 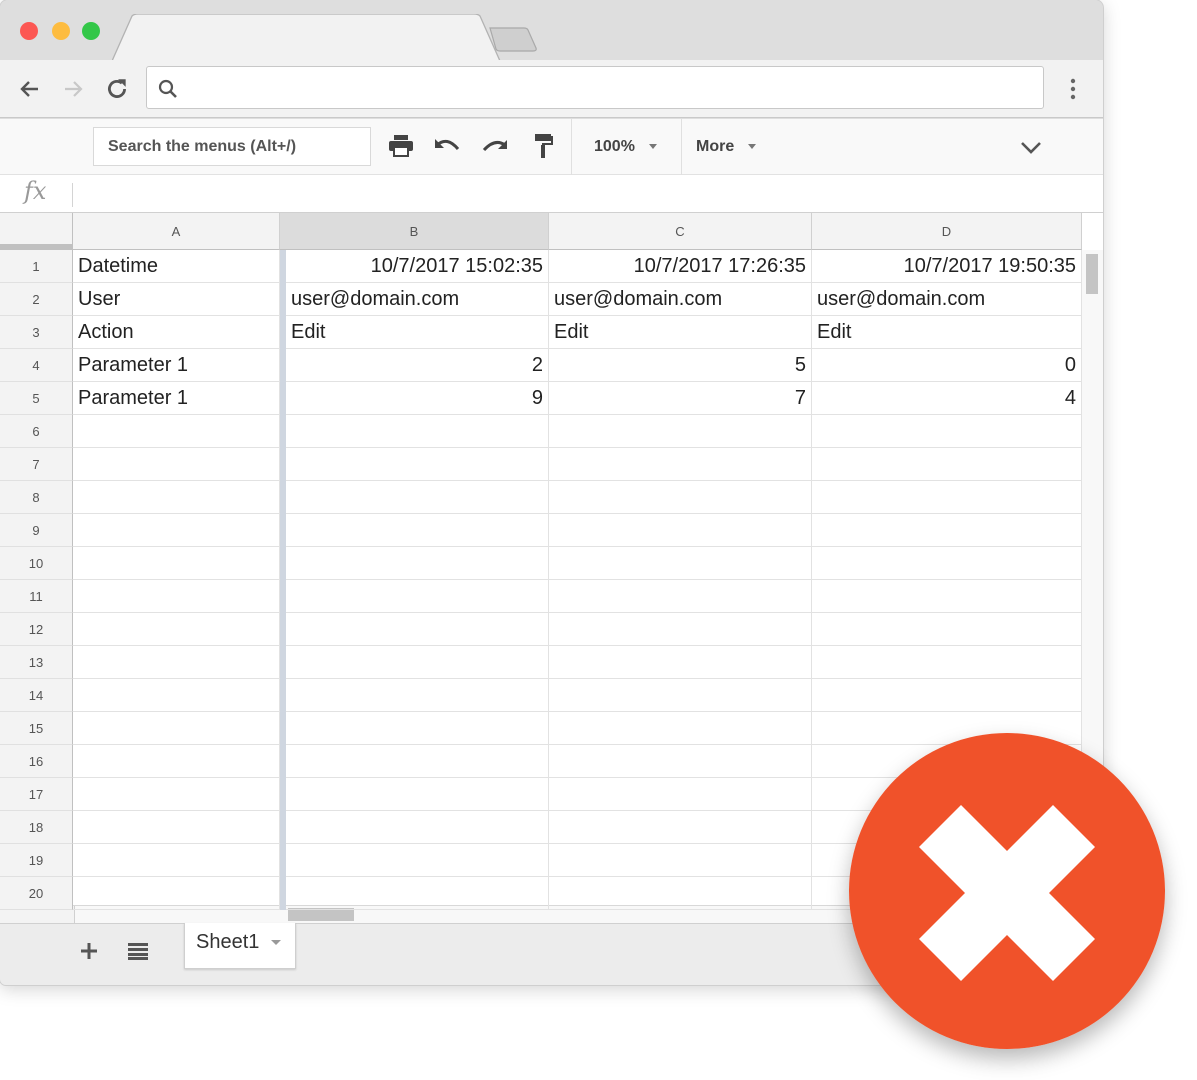 I want to click on column-header-b: B, so click(x=414, y=231).